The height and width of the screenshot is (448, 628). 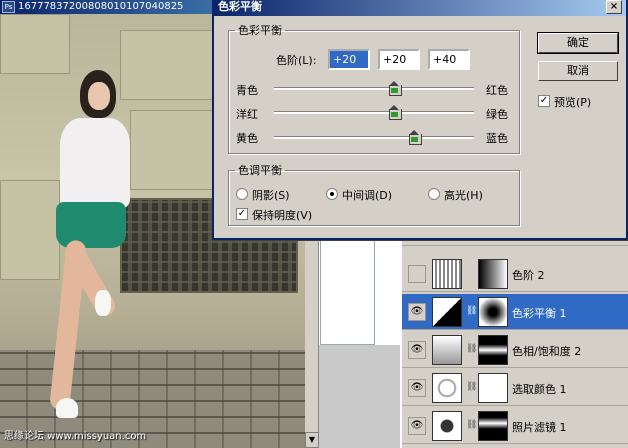 I want to click on cyan-red-slider-track, so click(x=374, y=88).